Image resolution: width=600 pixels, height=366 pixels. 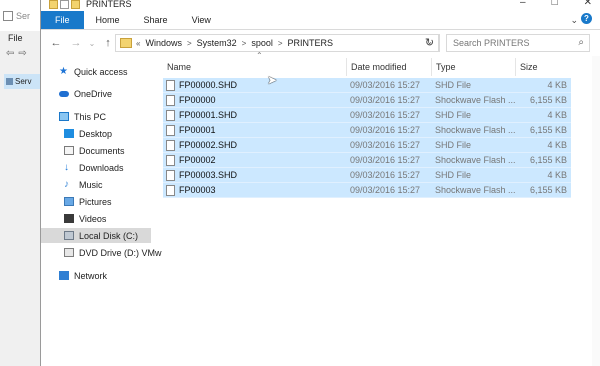 What do you see at coordinates (474, 67) in the screenshot?
I see `column-header-type: Type` at bounding box center [474, 67].